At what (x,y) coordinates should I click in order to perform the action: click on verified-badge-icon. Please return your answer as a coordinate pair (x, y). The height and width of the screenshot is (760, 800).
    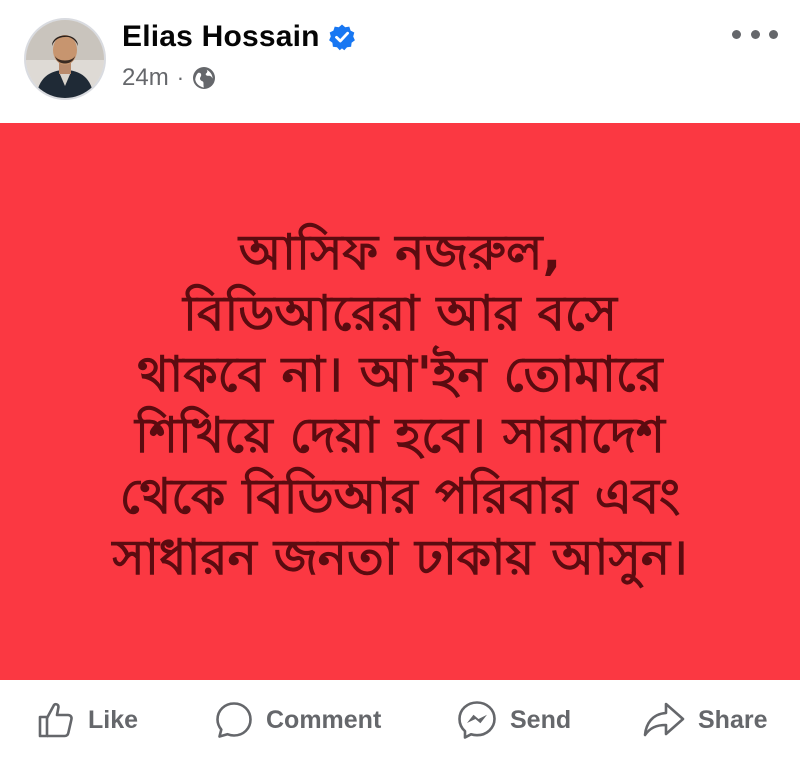
    Looking at the image, I should click on (342, 37).